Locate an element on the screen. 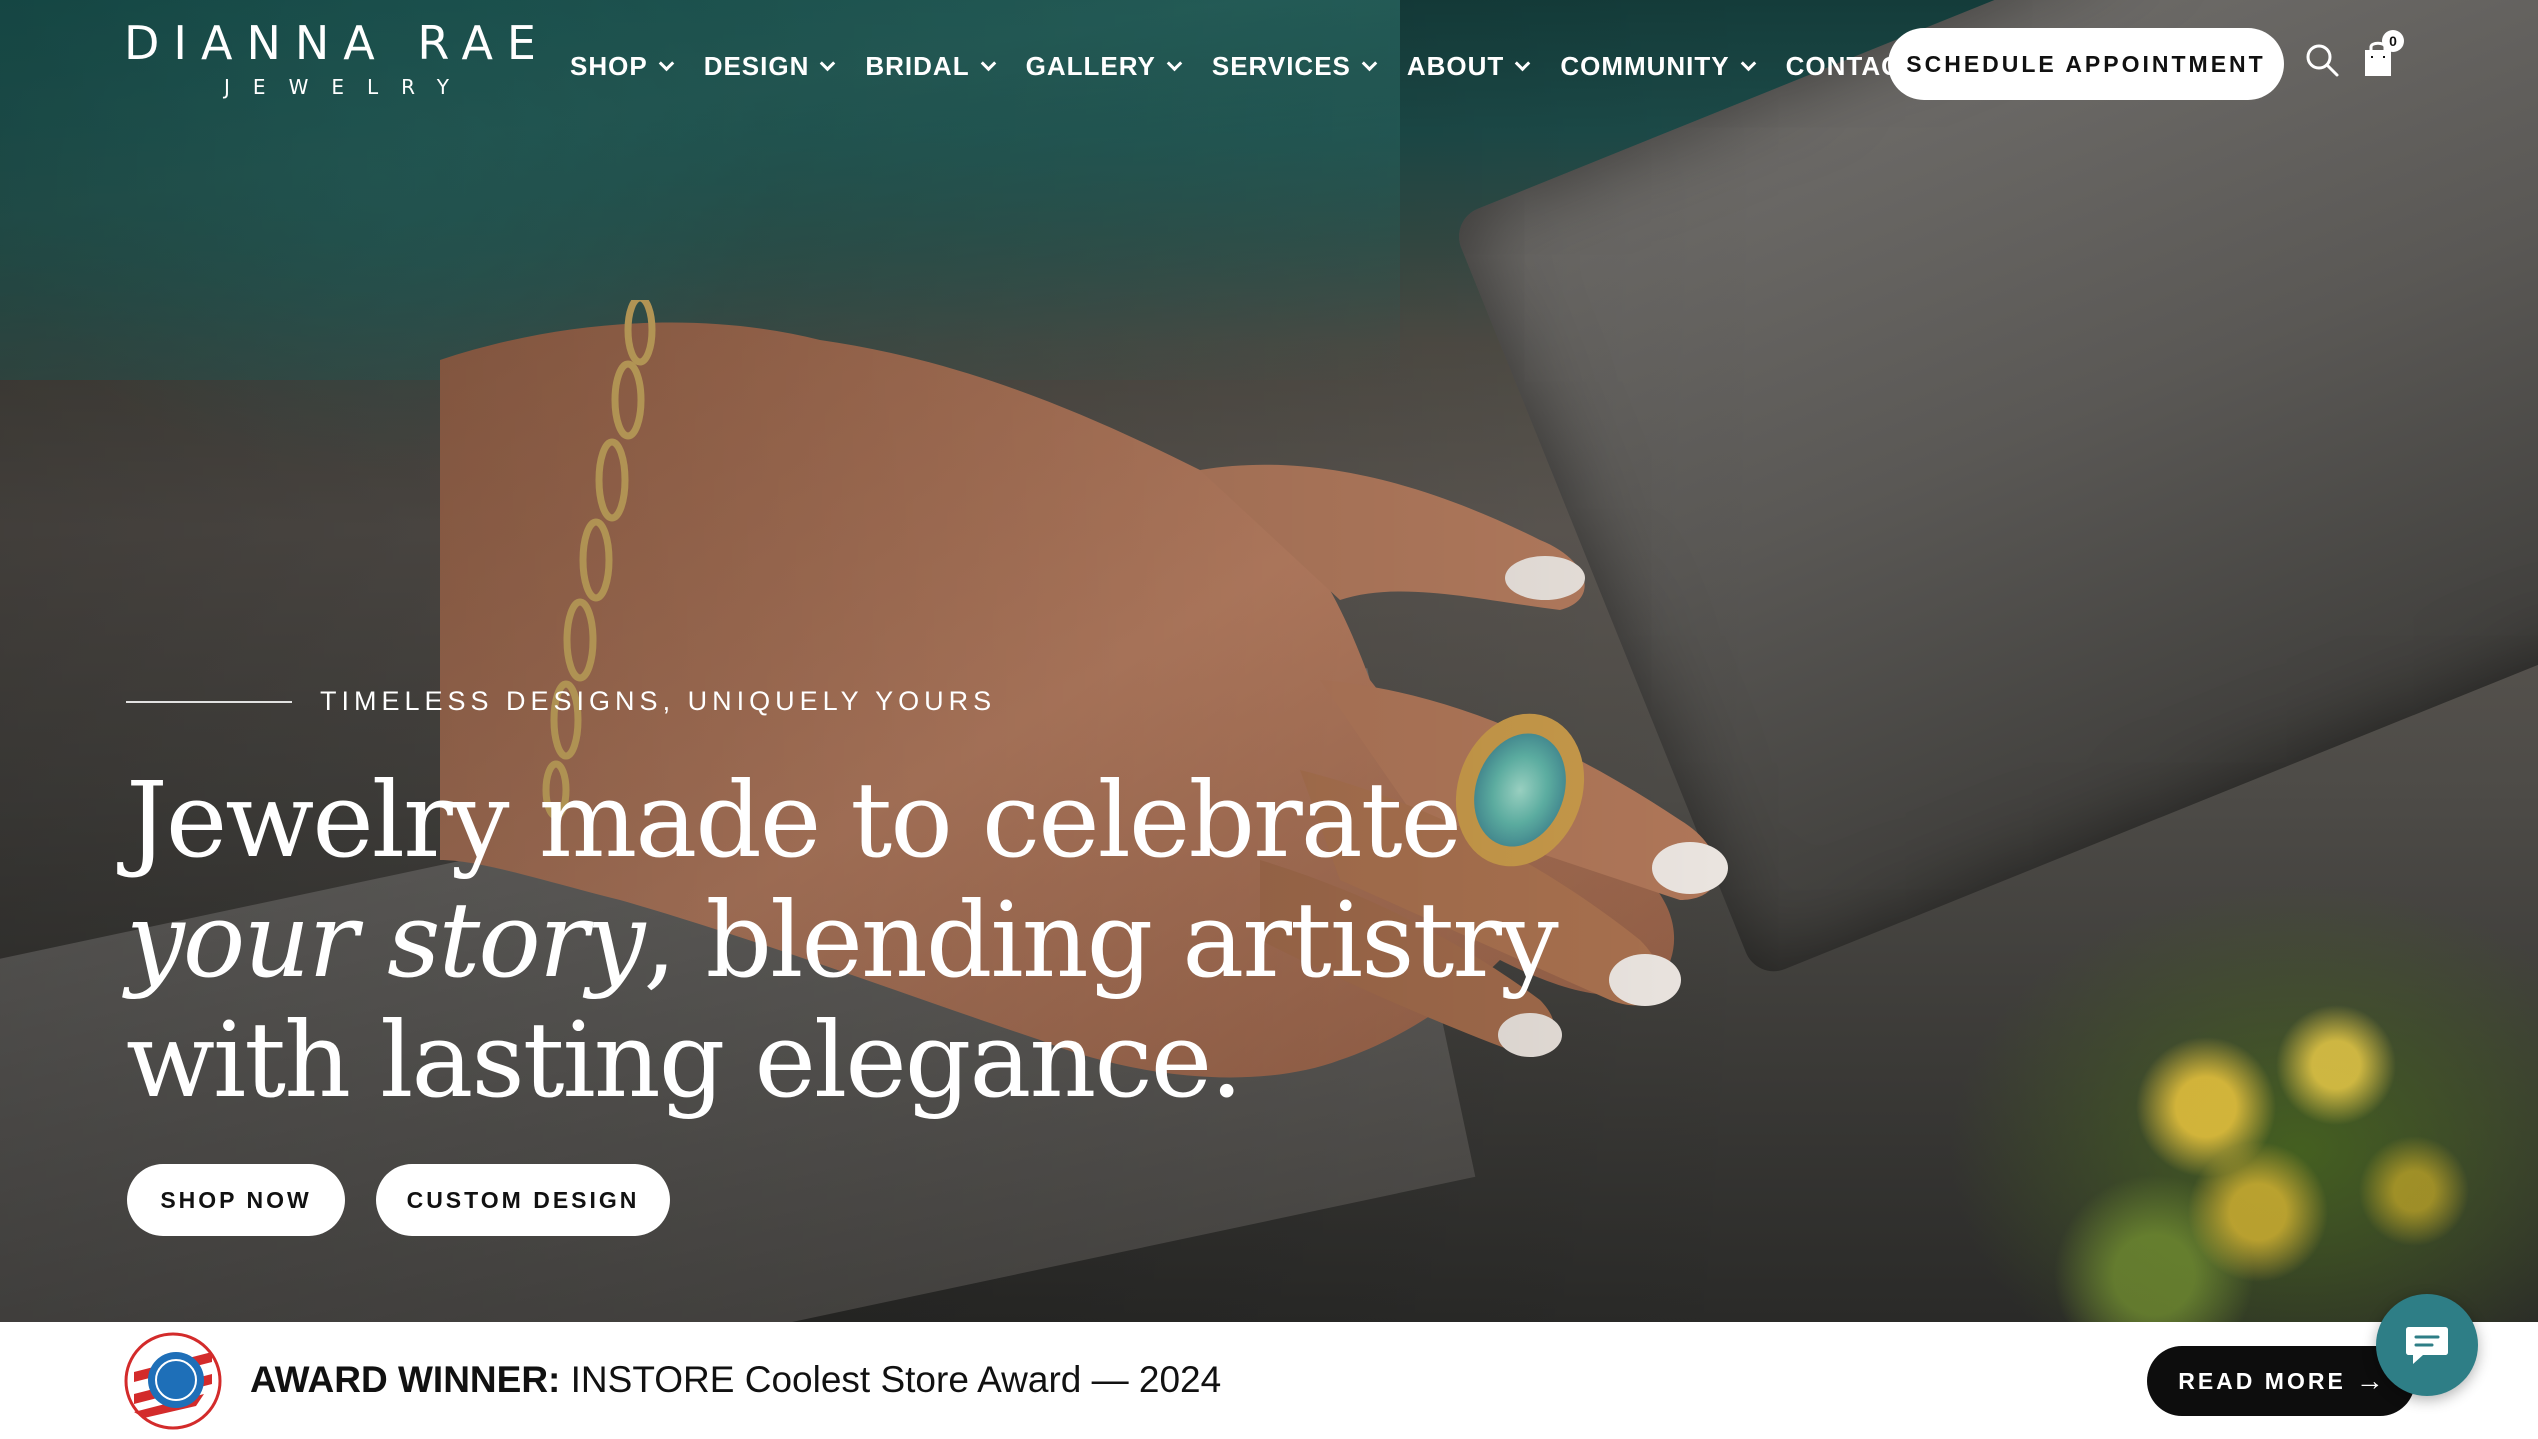 The height and width of the screenshot is (1439, 2538). headline-line-2-rest: , blending artistry is located at coordinates (1100, 940).